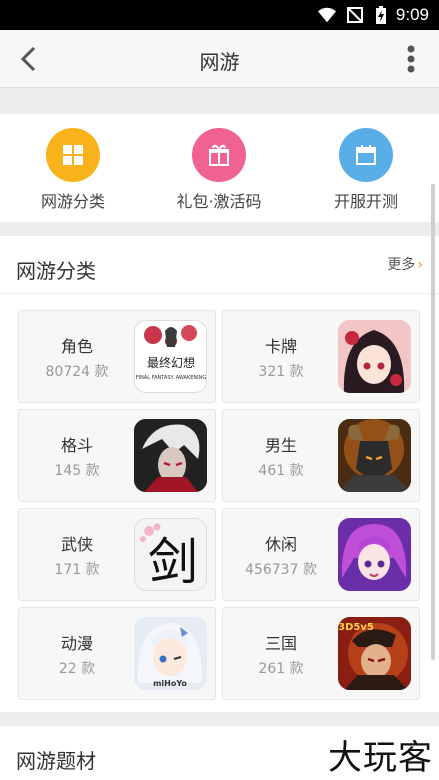 This screenshot has height=780, width=439. Describe the element at coordinates (280, 445) in the screenshot. I see `category-name: 男生` at that location.